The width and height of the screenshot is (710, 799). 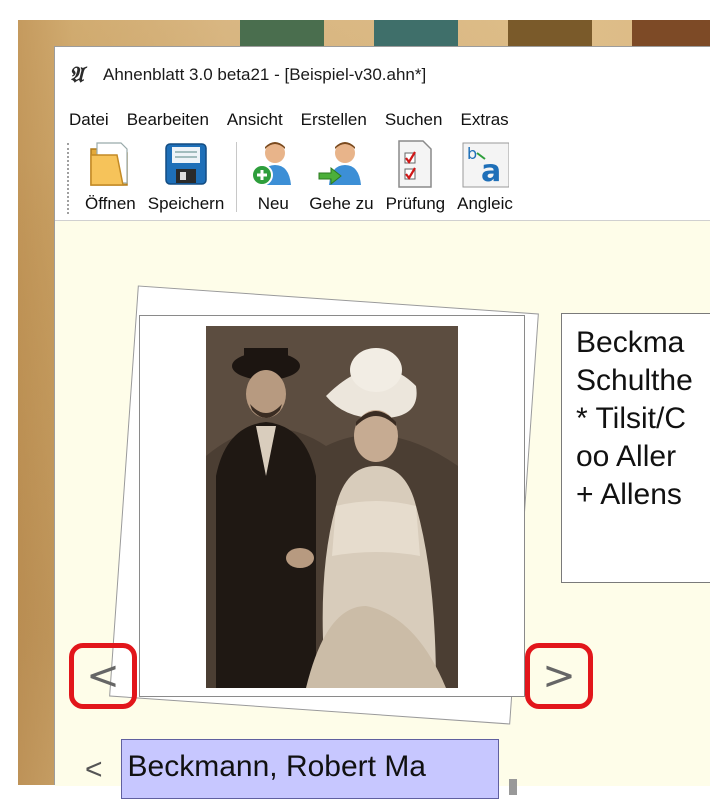 I want to click on toolbar-grip, so click(x=68, y=178).